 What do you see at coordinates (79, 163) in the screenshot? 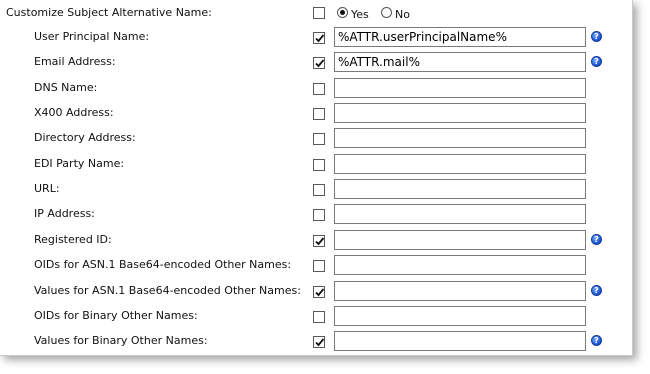
I see `field-label: EDI Party Name:` at bounding box center [79, 163].